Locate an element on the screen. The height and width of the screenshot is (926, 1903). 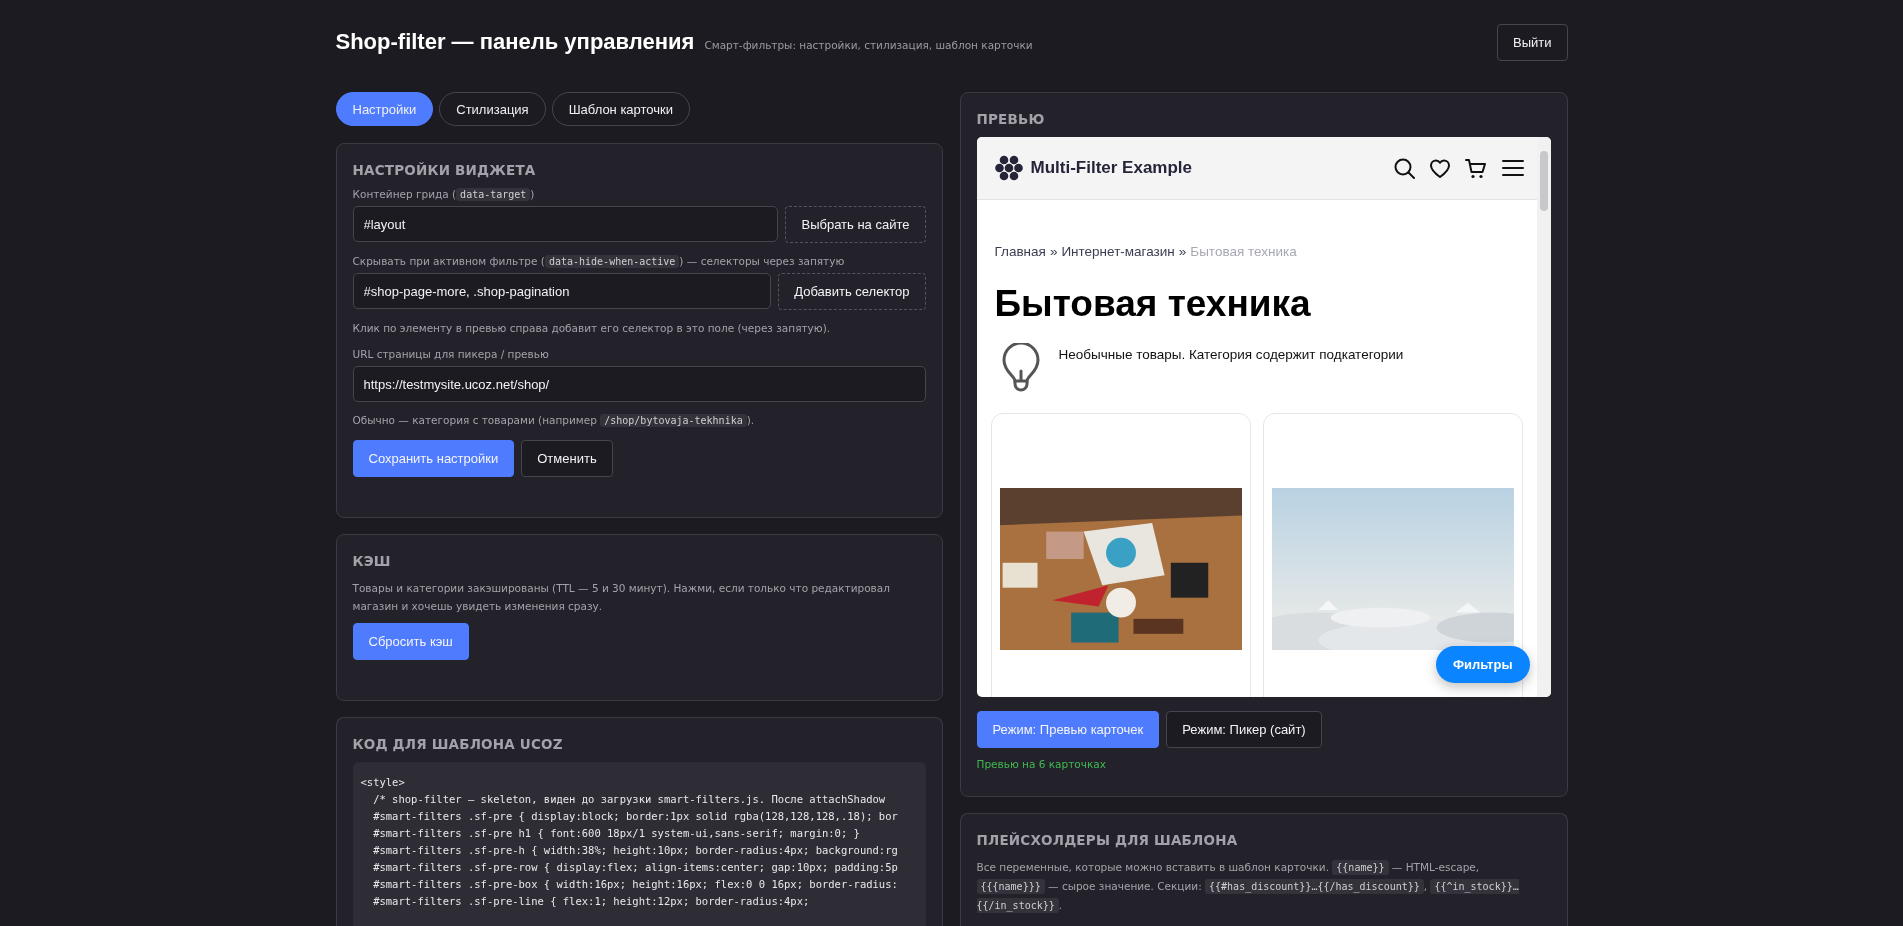
lightbulb-icon is located at coordinates (1020, 368).